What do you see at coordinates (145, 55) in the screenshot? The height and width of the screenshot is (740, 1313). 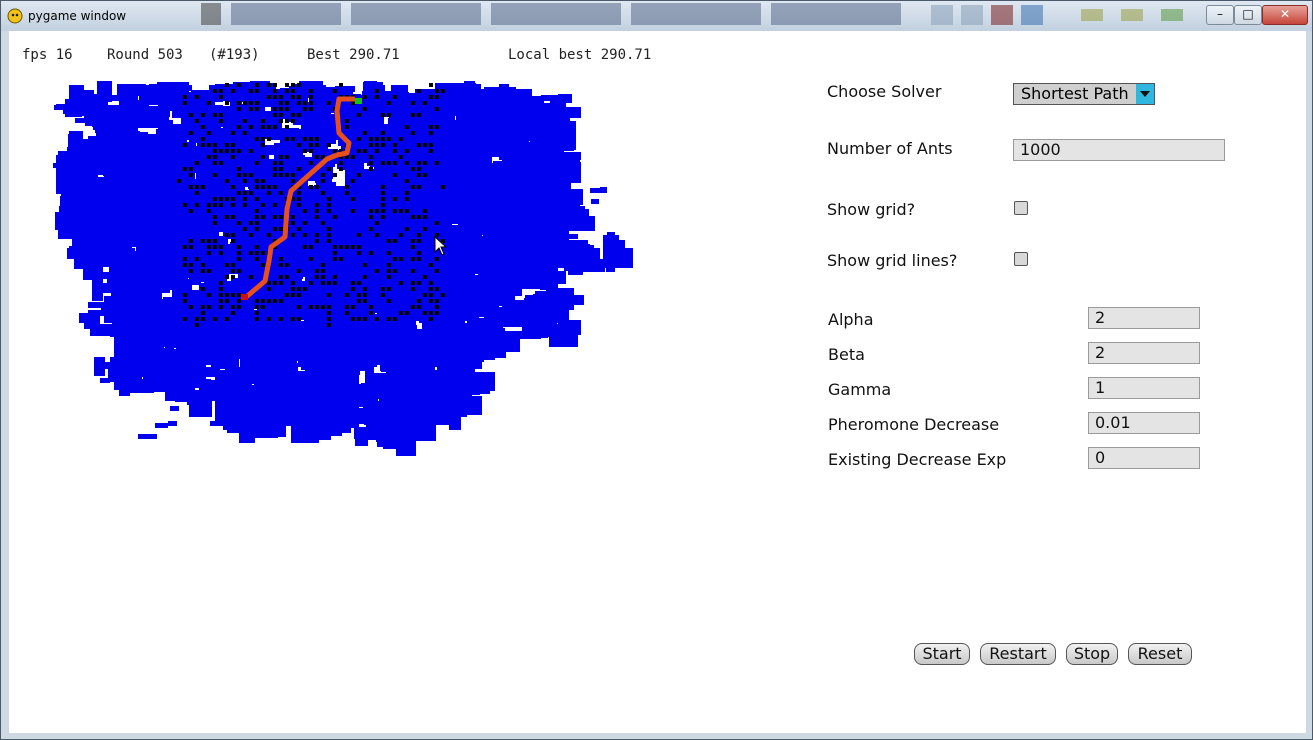 I see `round-counter: Round 503` at bounding box center [145, 55].